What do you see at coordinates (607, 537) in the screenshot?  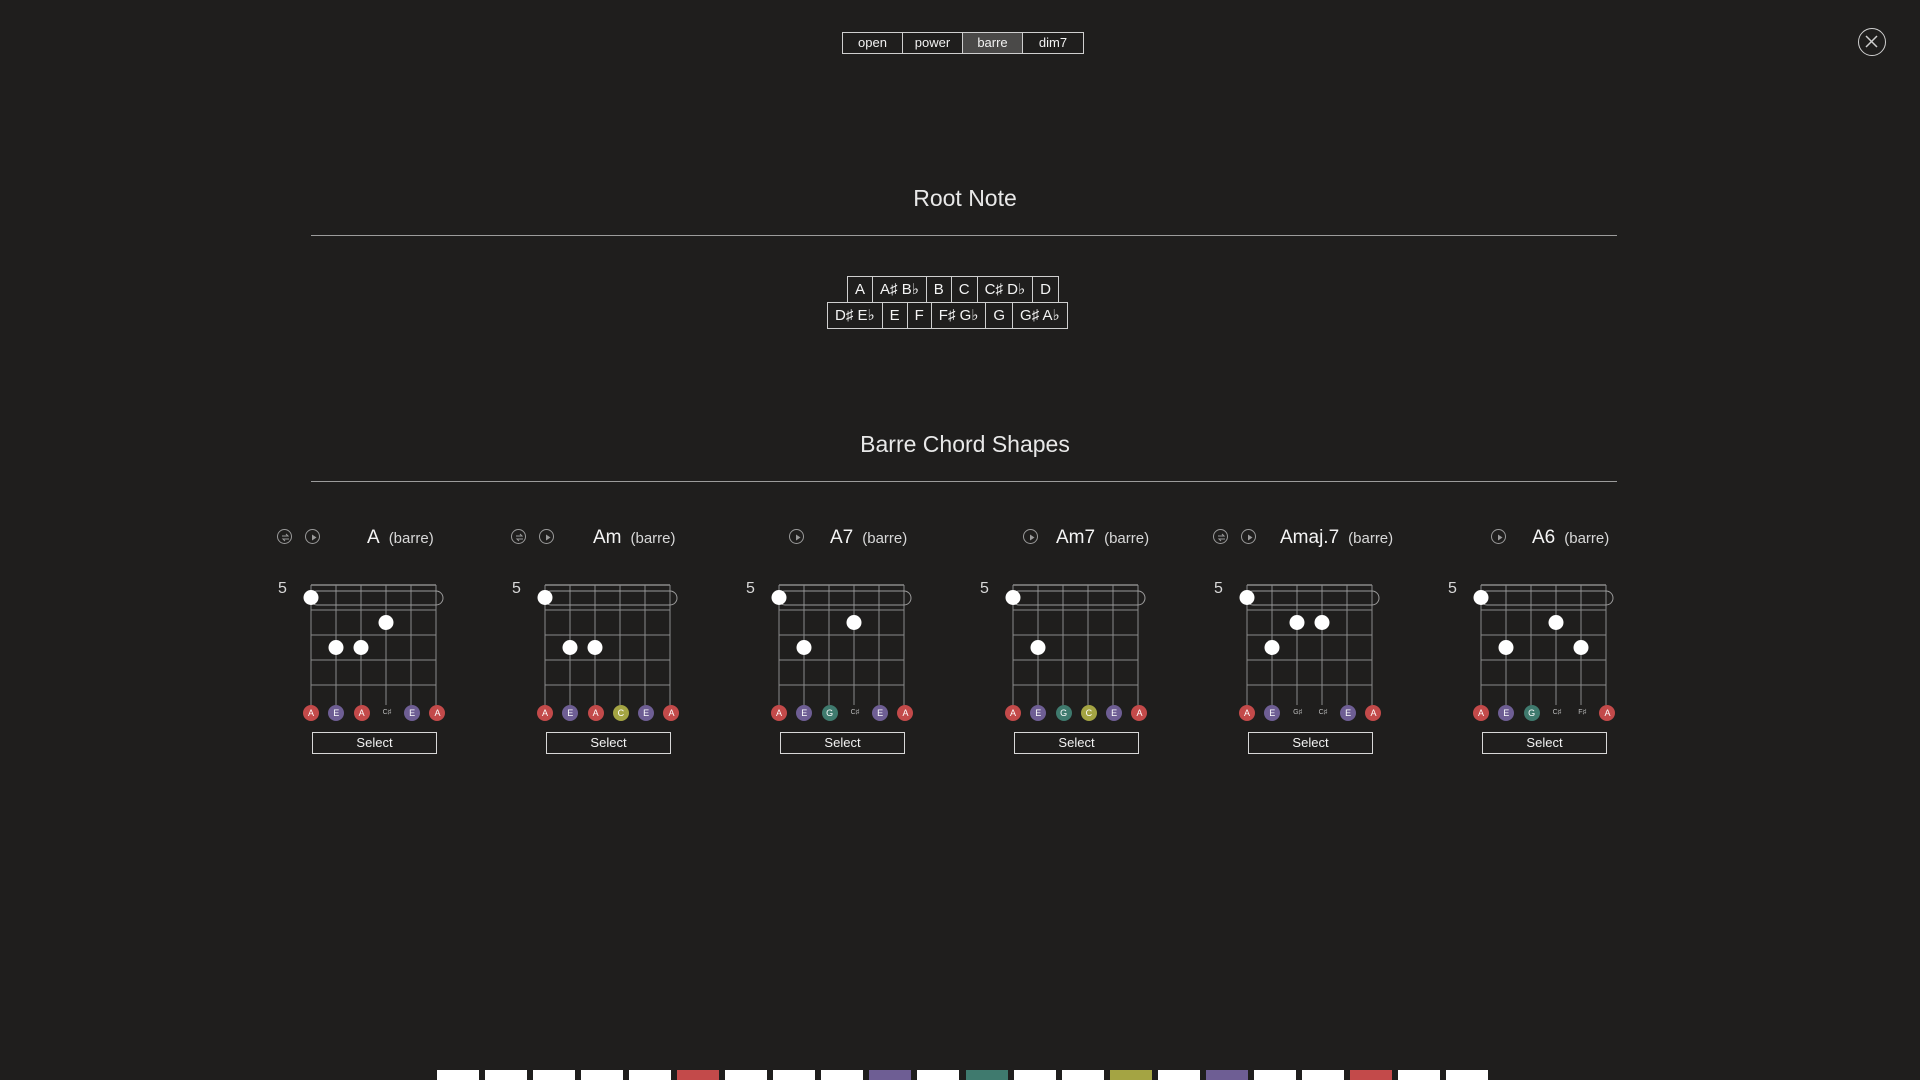 I see `chord-name: Am` at bounding box center [607, 537].